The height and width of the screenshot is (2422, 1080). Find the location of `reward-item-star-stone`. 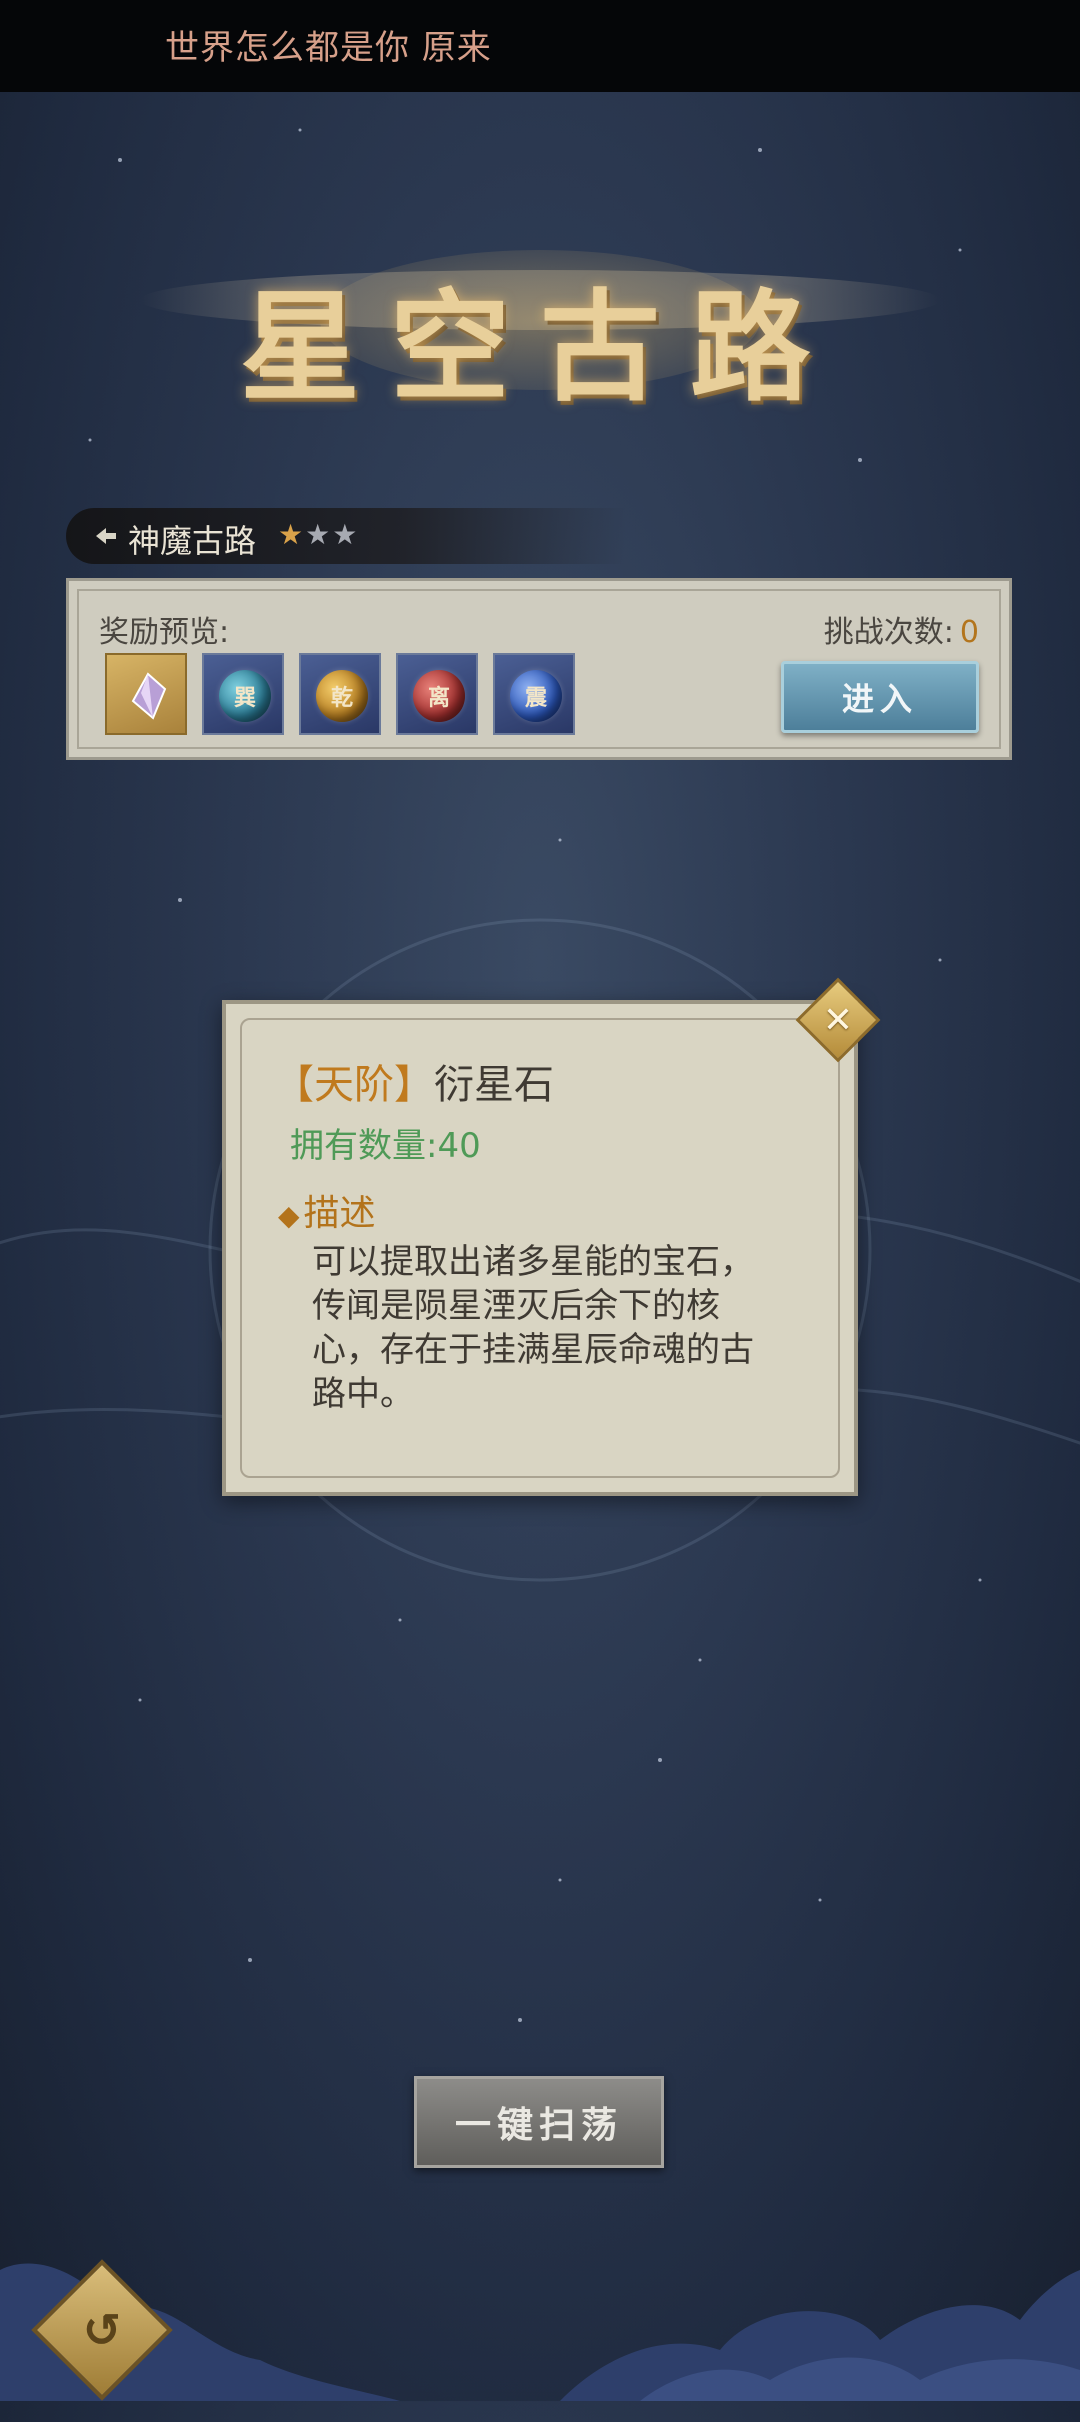

reward-item-star-stone is located at coordinates (146, 694).